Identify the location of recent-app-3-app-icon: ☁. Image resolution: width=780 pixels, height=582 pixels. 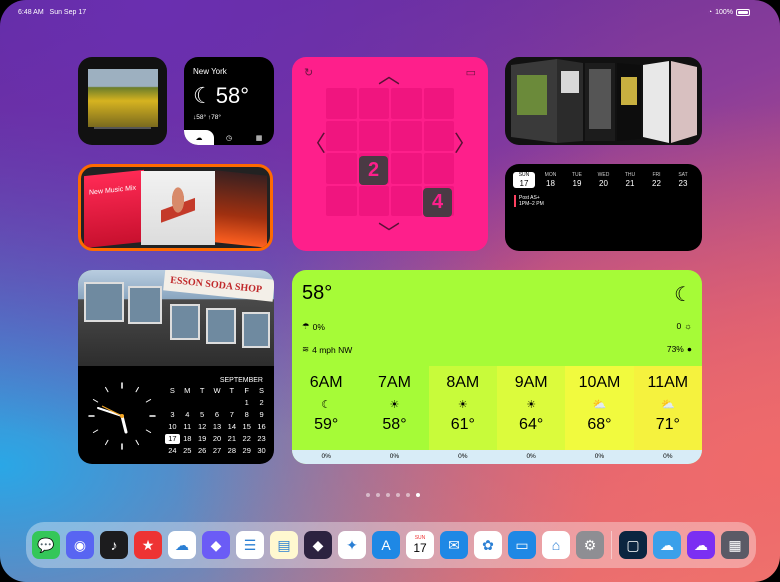
(701, 545).